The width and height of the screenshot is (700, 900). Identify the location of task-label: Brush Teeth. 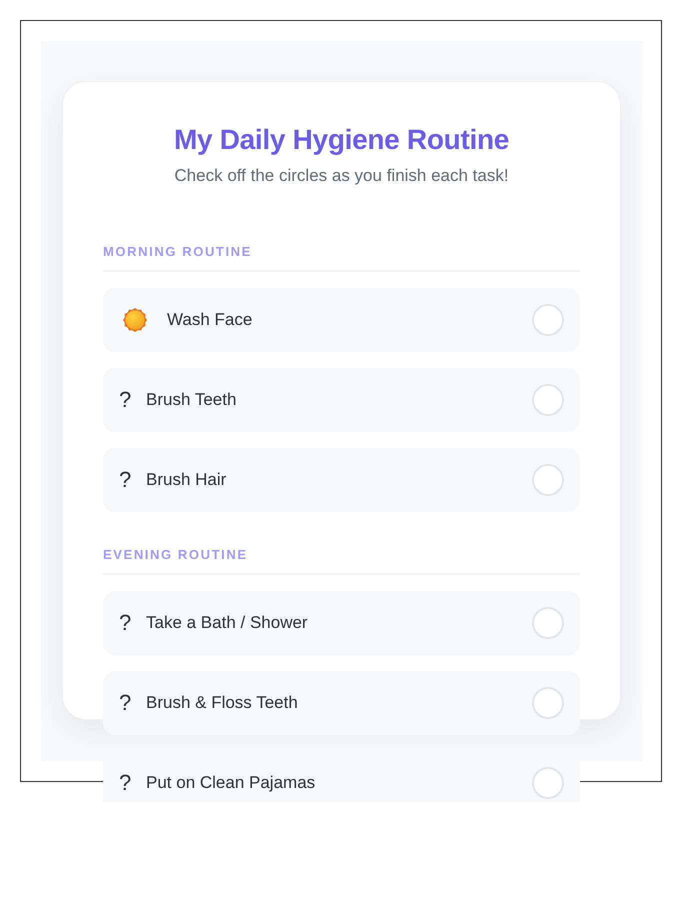
(192, 400).